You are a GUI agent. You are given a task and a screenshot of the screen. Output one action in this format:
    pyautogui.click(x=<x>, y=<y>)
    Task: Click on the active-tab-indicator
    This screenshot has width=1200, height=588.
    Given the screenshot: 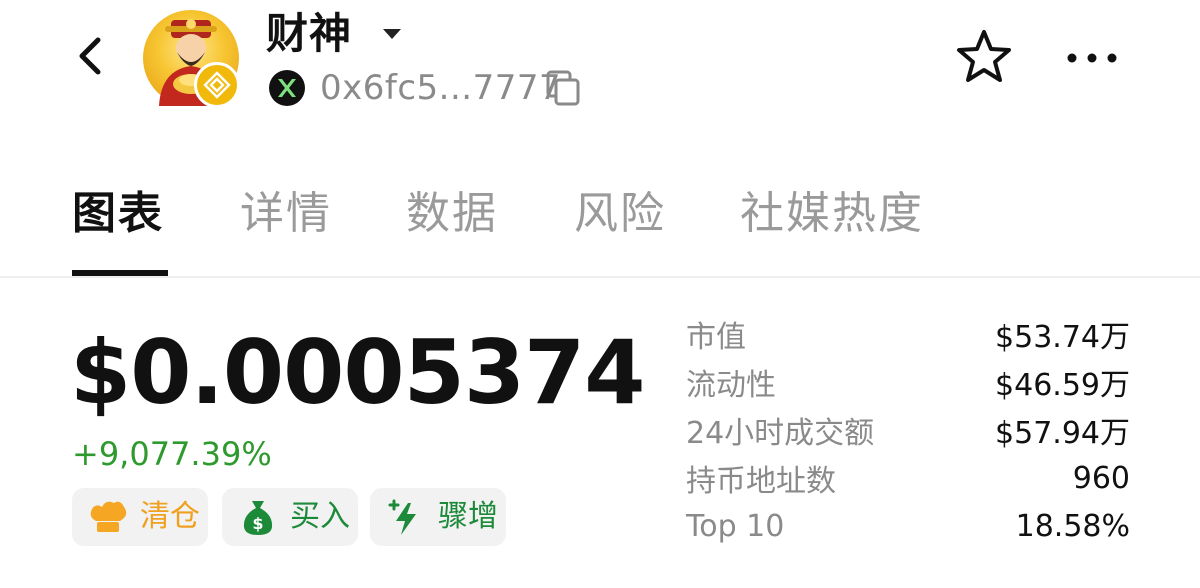 What is the action you would take?
    pyautogui.click(x=120, y=273)
    